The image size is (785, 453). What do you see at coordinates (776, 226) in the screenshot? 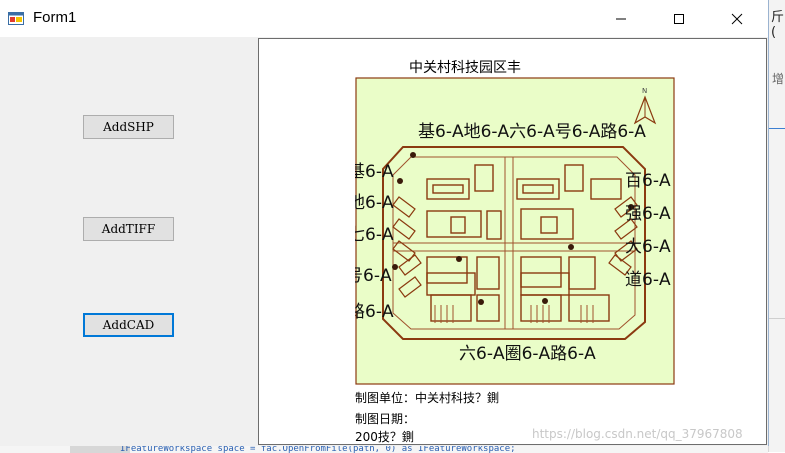
I see `background-app-strip: 斤( 增` at bounding box center [776, 226].